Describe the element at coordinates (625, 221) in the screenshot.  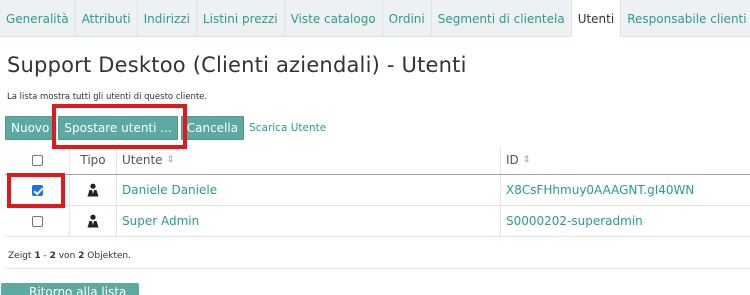
I see `user-id-link: S0000202-superadmin` at that location.